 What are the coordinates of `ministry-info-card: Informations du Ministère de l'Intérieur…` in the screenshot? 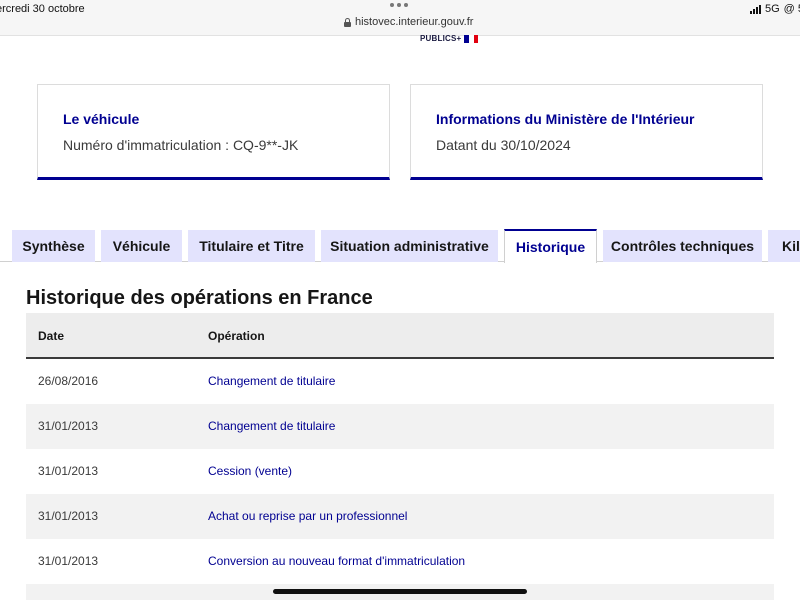 It's located at (586, 132).